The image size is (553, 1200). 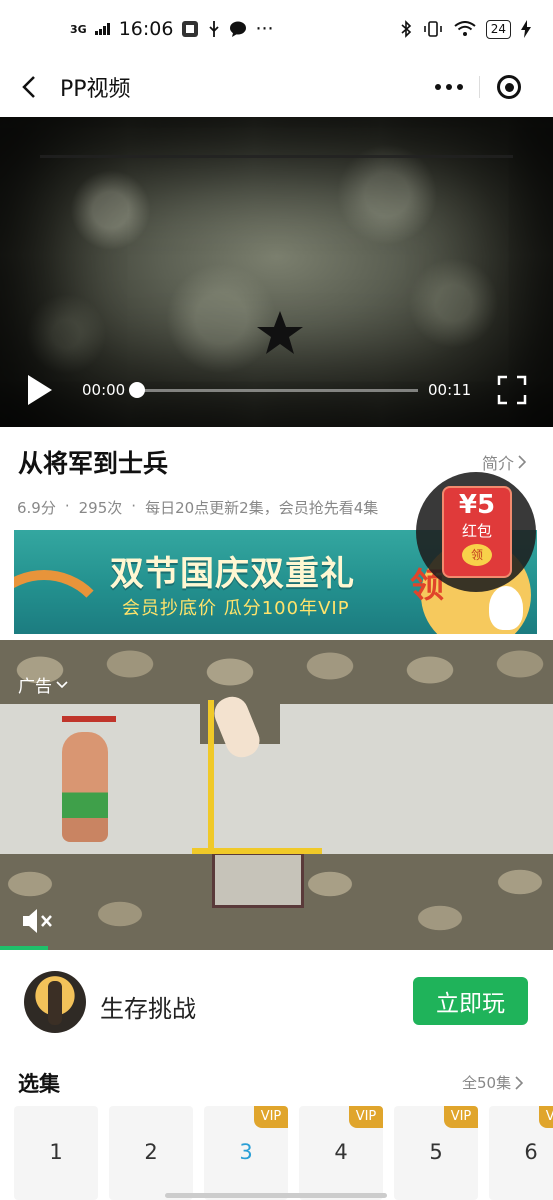 What do you see at coordinates (470, 1001) in the screenshot?
I see `play-now-button: 立即玩` at bounding box center [470, 1001].